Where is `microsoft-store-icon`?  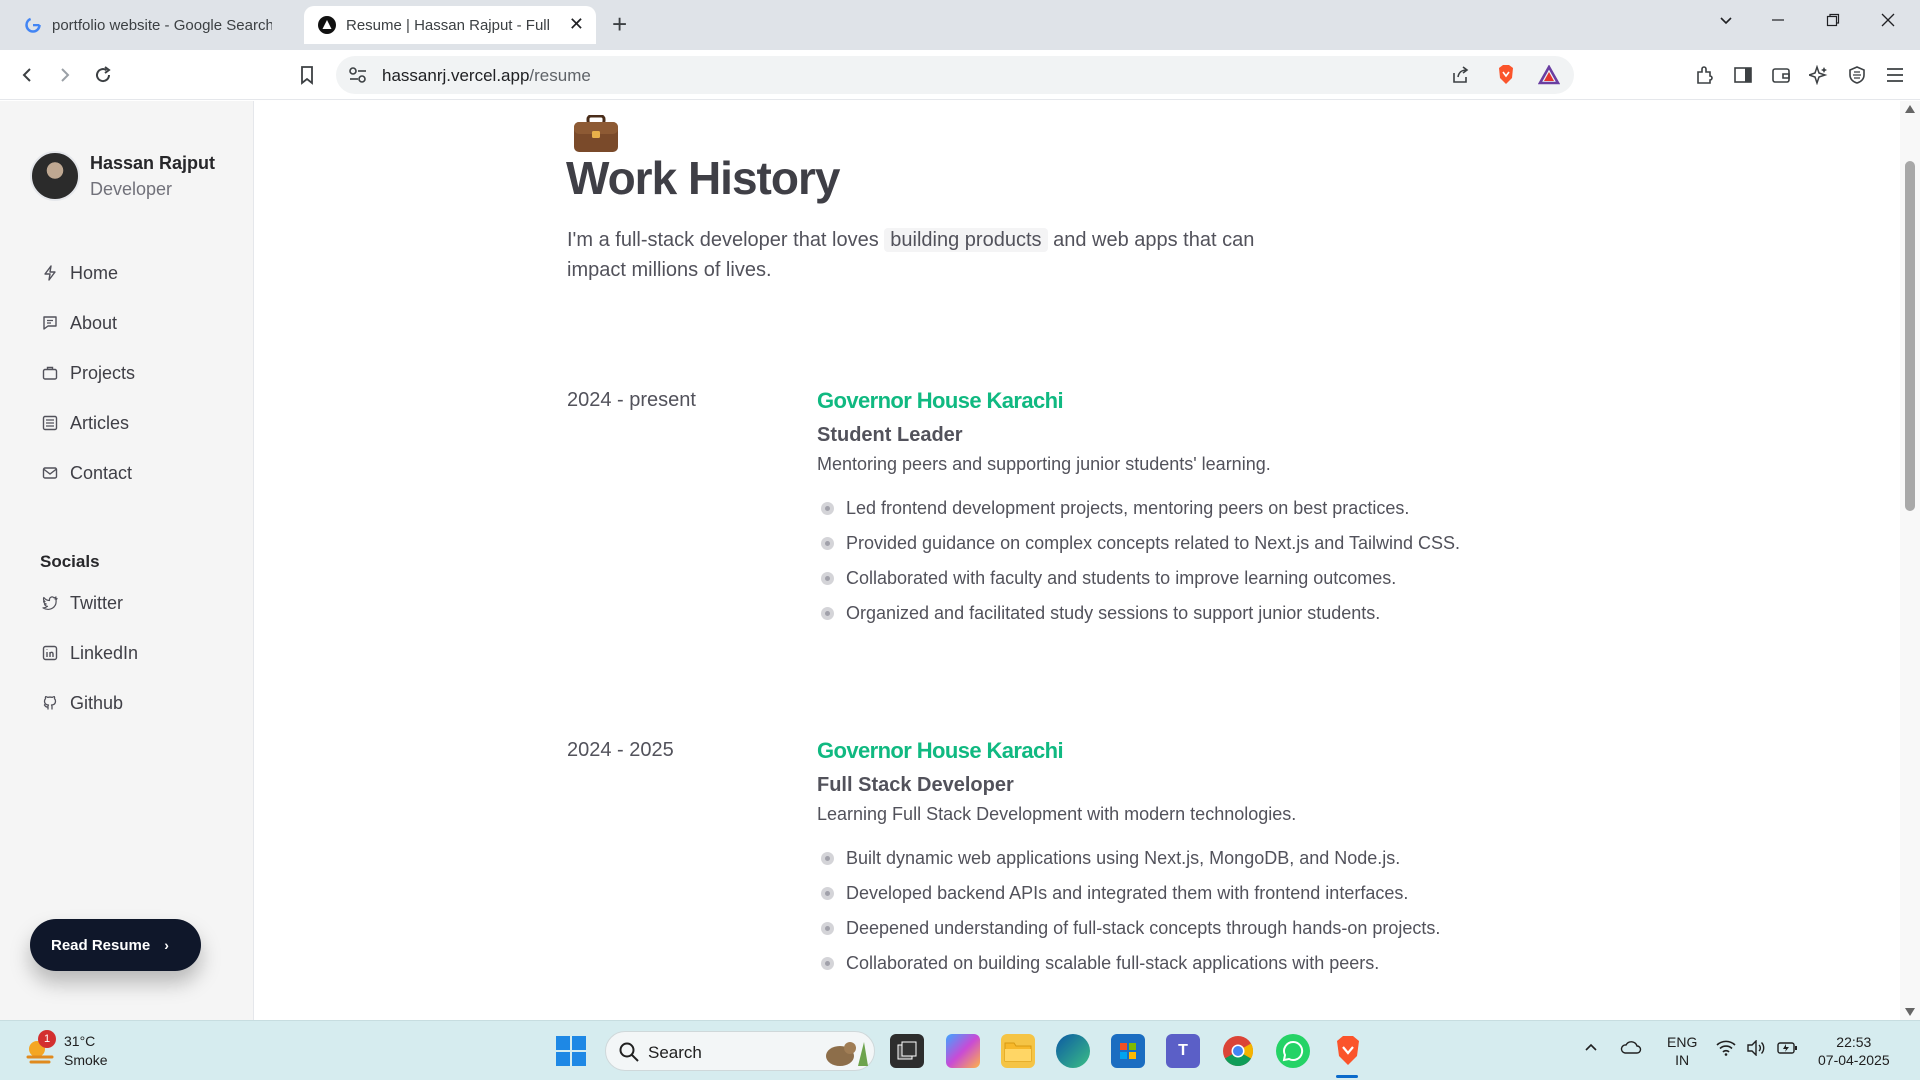
microsoft-store-icon is located at coordinates (1128, 1051).